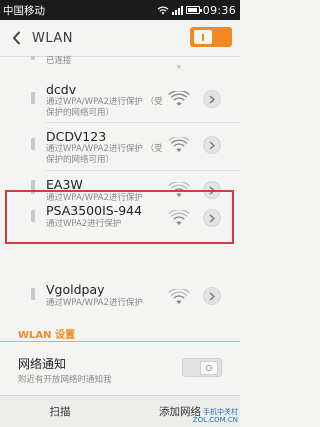  I want to click on network-notify-toggle, so click(202, 367).